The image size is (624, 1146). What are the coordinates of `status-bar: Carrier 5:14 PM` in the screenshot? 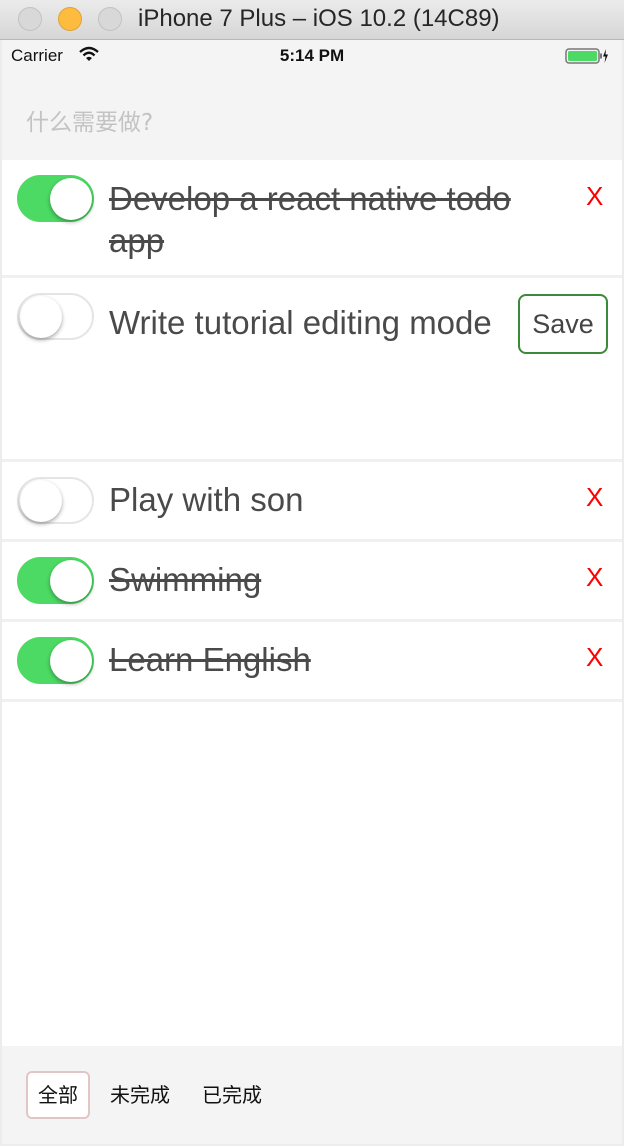 It's located at (312, 57).